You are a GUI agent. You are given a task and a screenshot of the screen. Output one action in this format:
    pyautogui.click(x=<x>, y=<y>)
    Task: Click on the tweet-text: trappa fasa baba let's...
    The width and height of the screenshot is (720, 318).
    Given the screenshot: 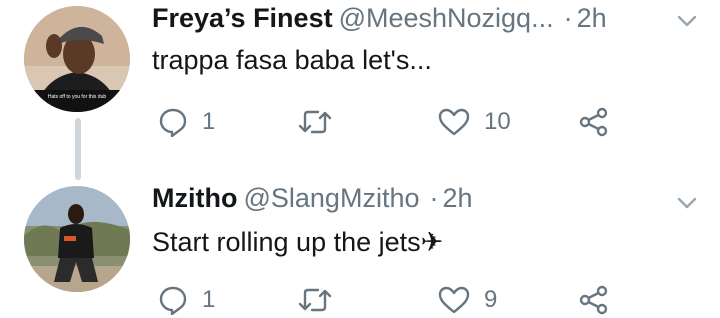 What is the action you would take?
    pyautogui.click(x=292, y=60)
    